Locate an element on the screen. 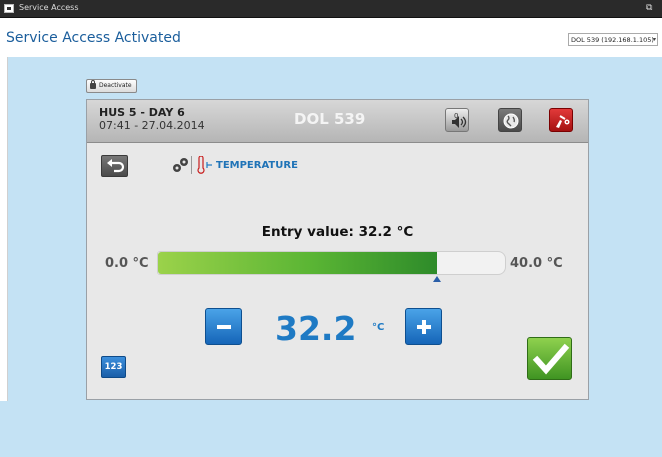 The width and height of the screenshot is (662, 457). increase-button is located at coordinates (423, 326).